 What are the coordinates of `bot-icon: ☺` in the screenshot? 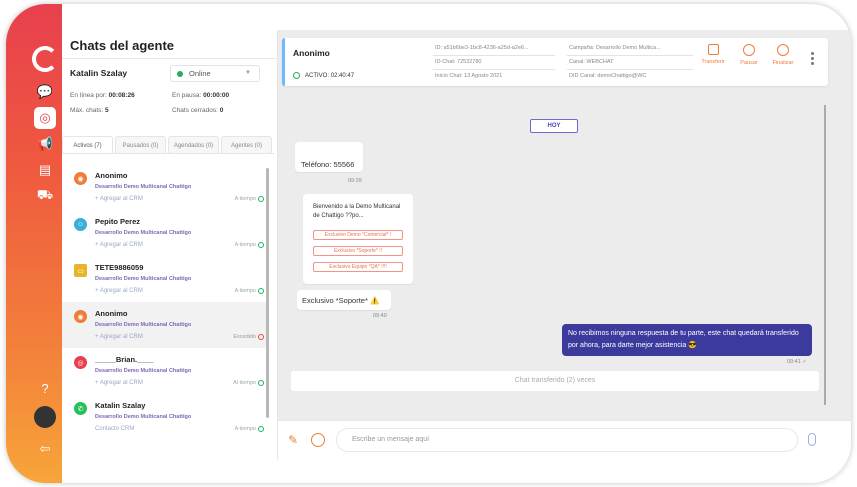 It's located at (80, 224).